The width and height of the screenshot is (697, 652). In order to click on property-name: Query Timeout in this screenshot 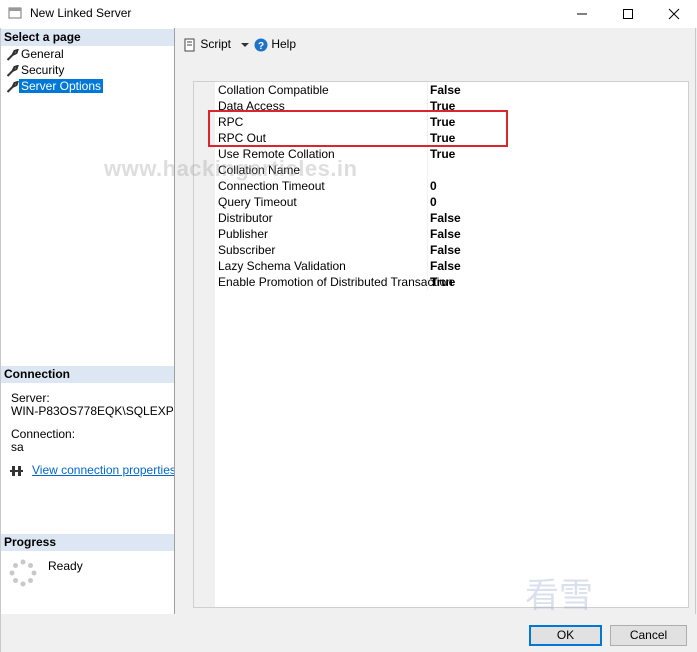, I will do `click(257, 202)`.